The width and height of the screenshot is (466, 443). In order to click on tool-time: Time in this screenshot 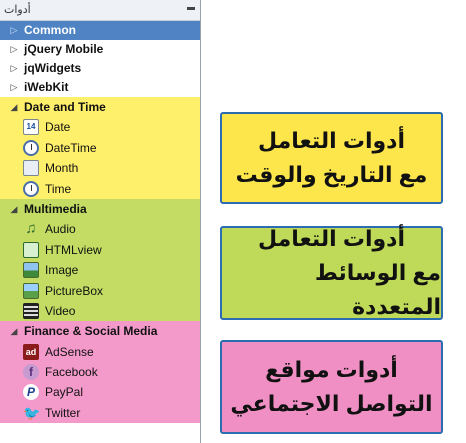, I will do `click(100, 189)`.